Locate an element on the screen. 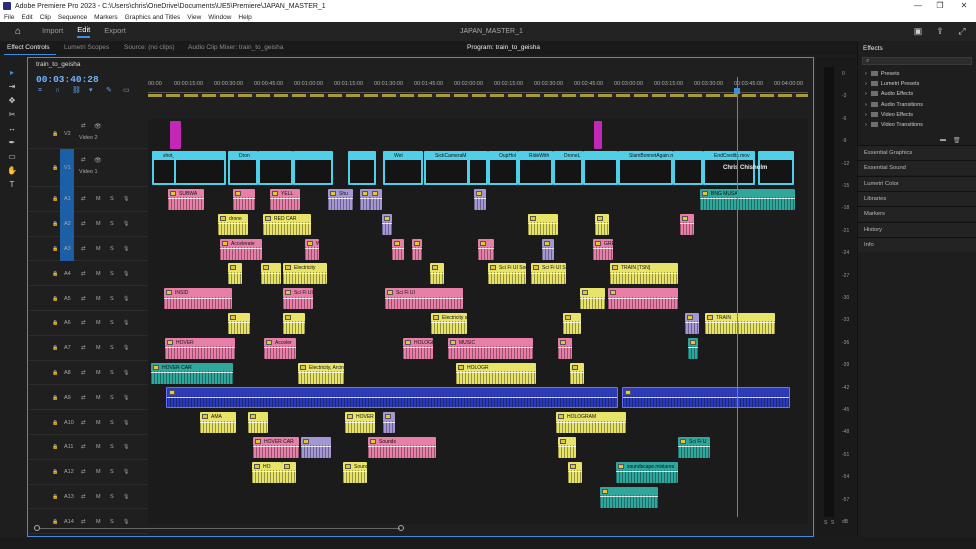 The height and width of the screenshot is (549, 976). video-clip: SickCameraM is located at coordinates (446, 168).